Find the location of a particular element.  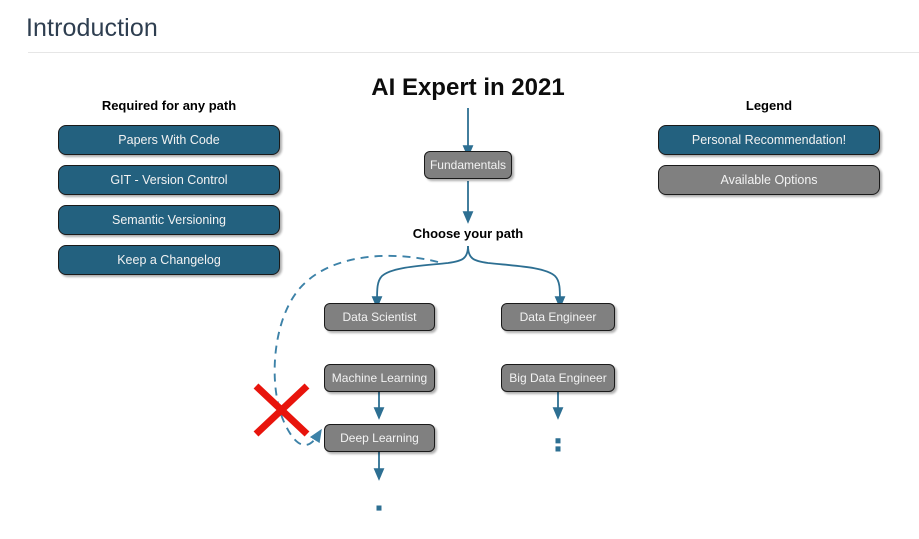

required-item-keep-a-changelog: Keep a Changelog is located at coordinates (169, 260).